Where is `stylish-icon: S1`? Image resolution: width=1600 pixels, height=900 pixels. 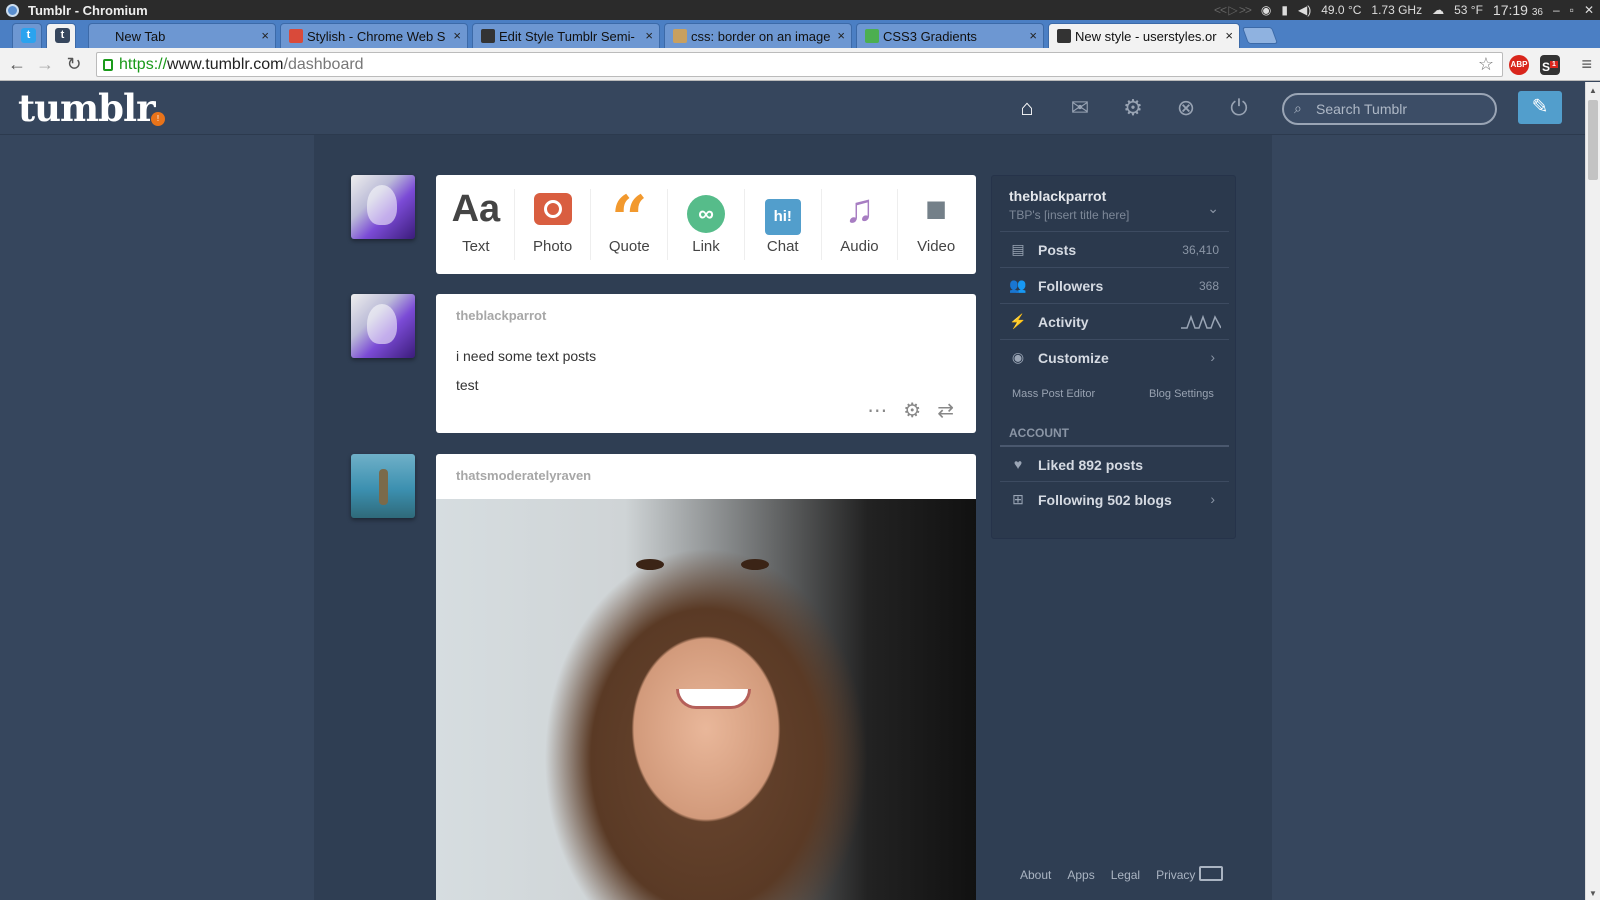 stylish-icon: S1 is located at coordinates (1550, 65).